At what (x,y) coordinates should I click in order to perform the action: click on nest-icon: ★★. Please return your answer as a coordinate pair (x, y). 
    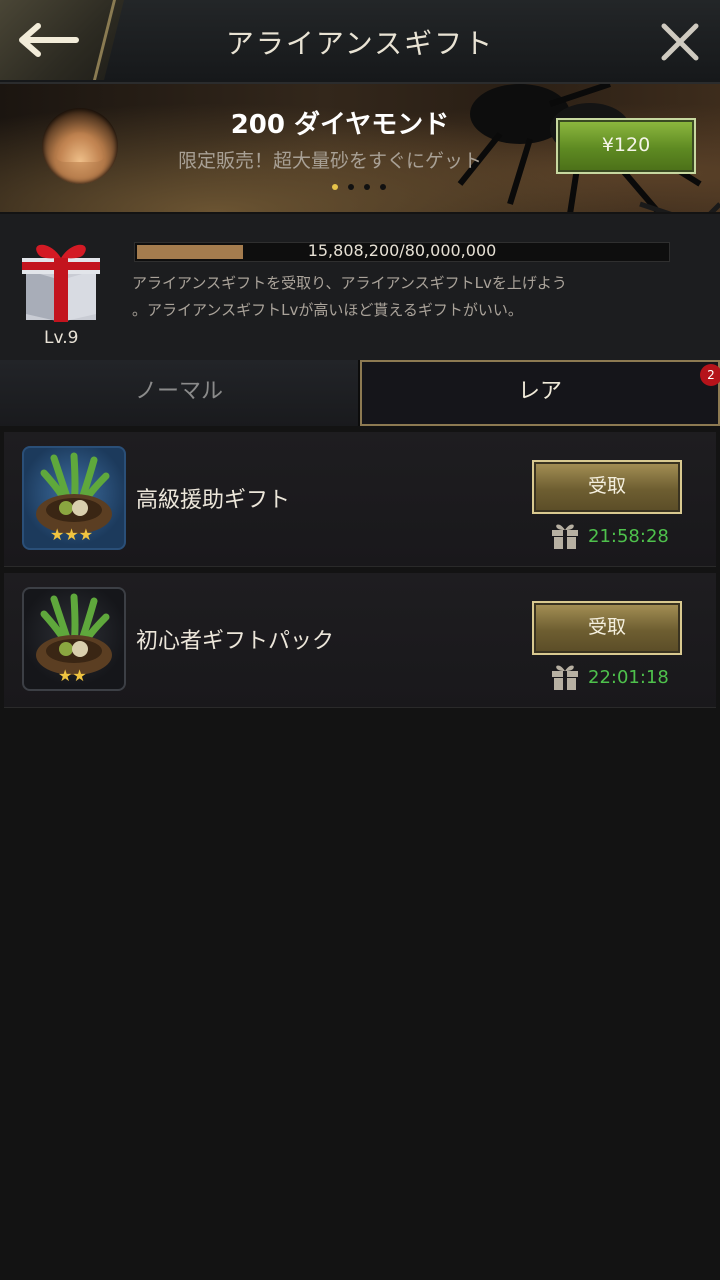
    Looking at the image, I should click on (74, 639).